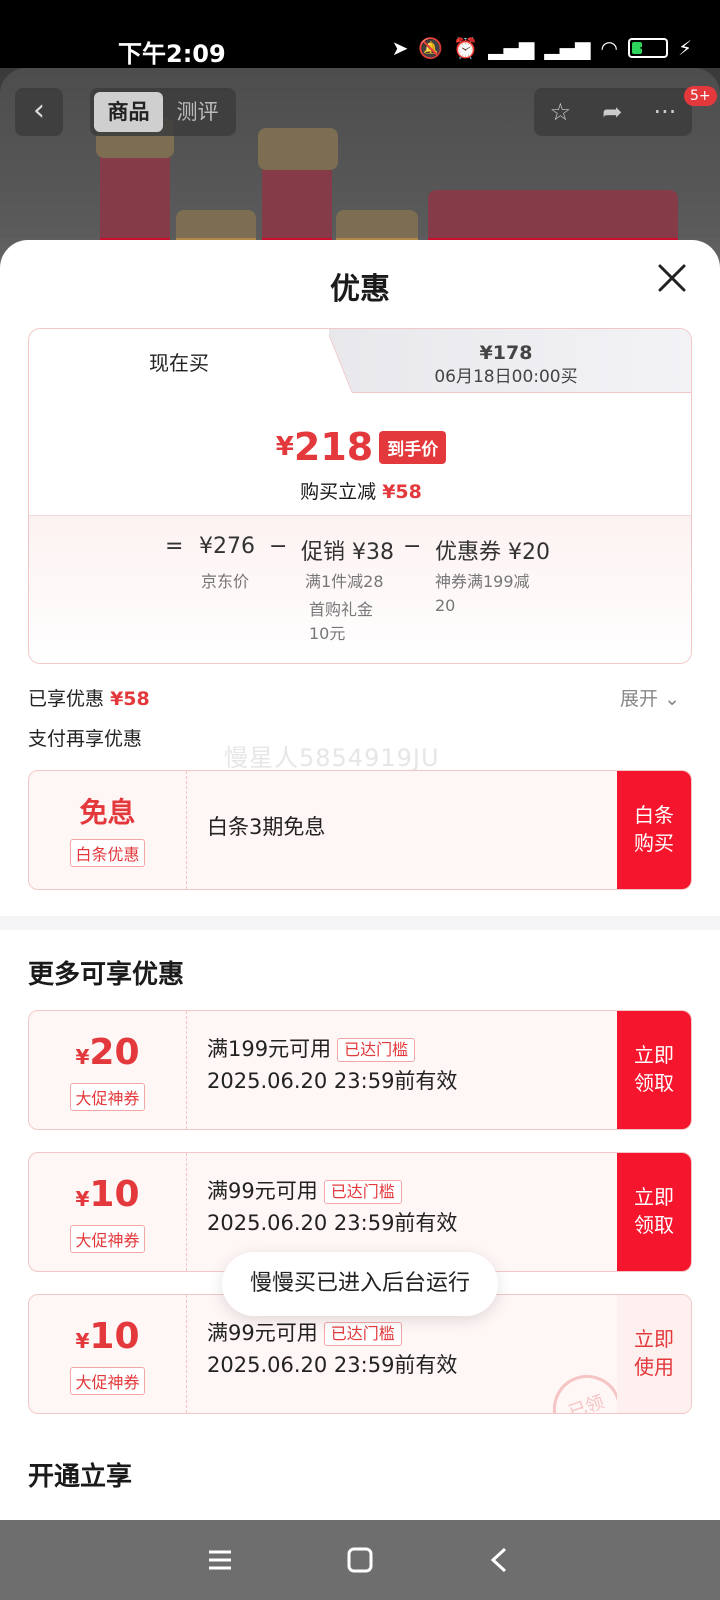 The height and width of the screenshot is (1600, 720). What do you see at coordinates (114, 1052) in the screenshot?
I see `coupon-value: 20` at bounding box center [114, 1052].